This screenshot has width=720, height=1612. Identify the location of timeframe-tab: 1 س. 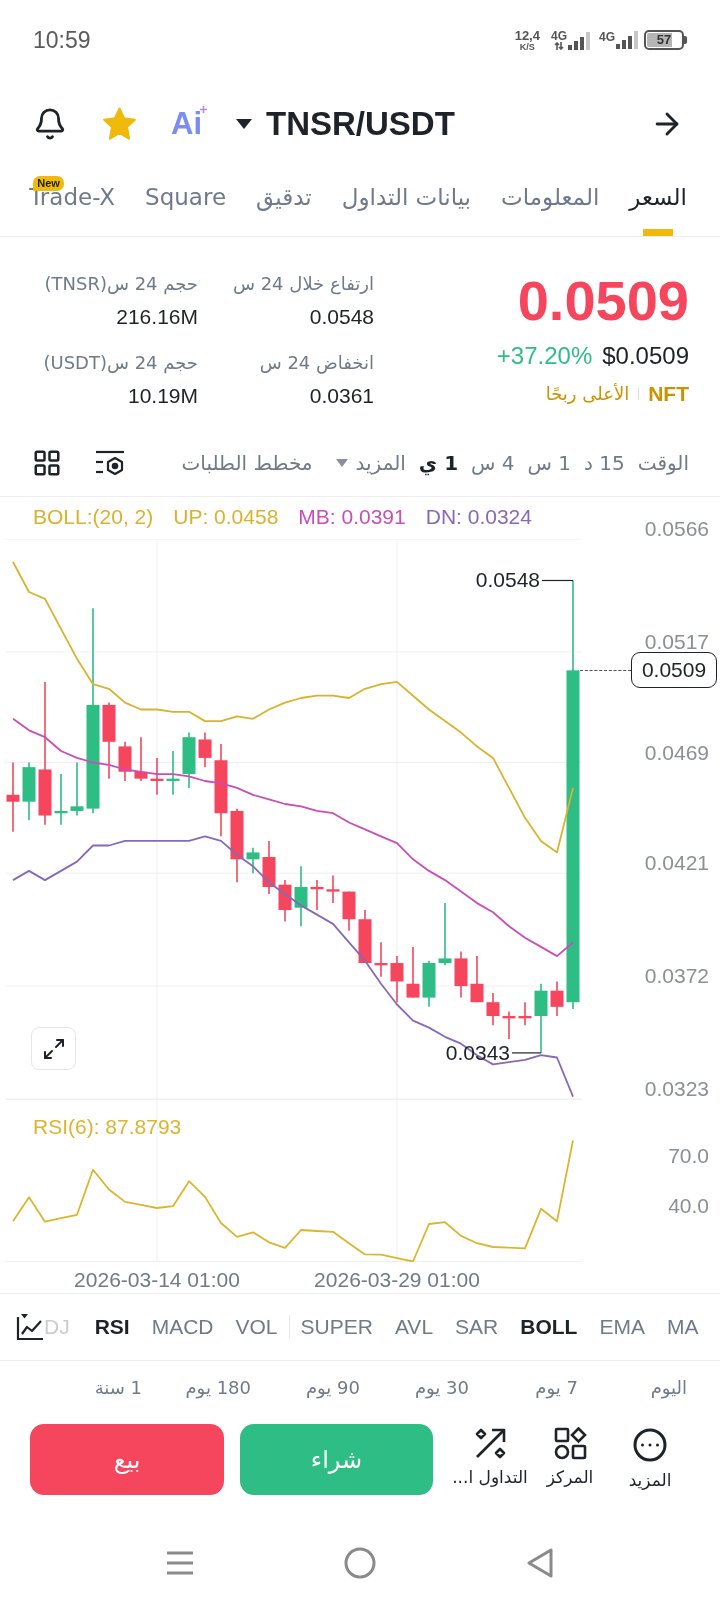
(549, 463).